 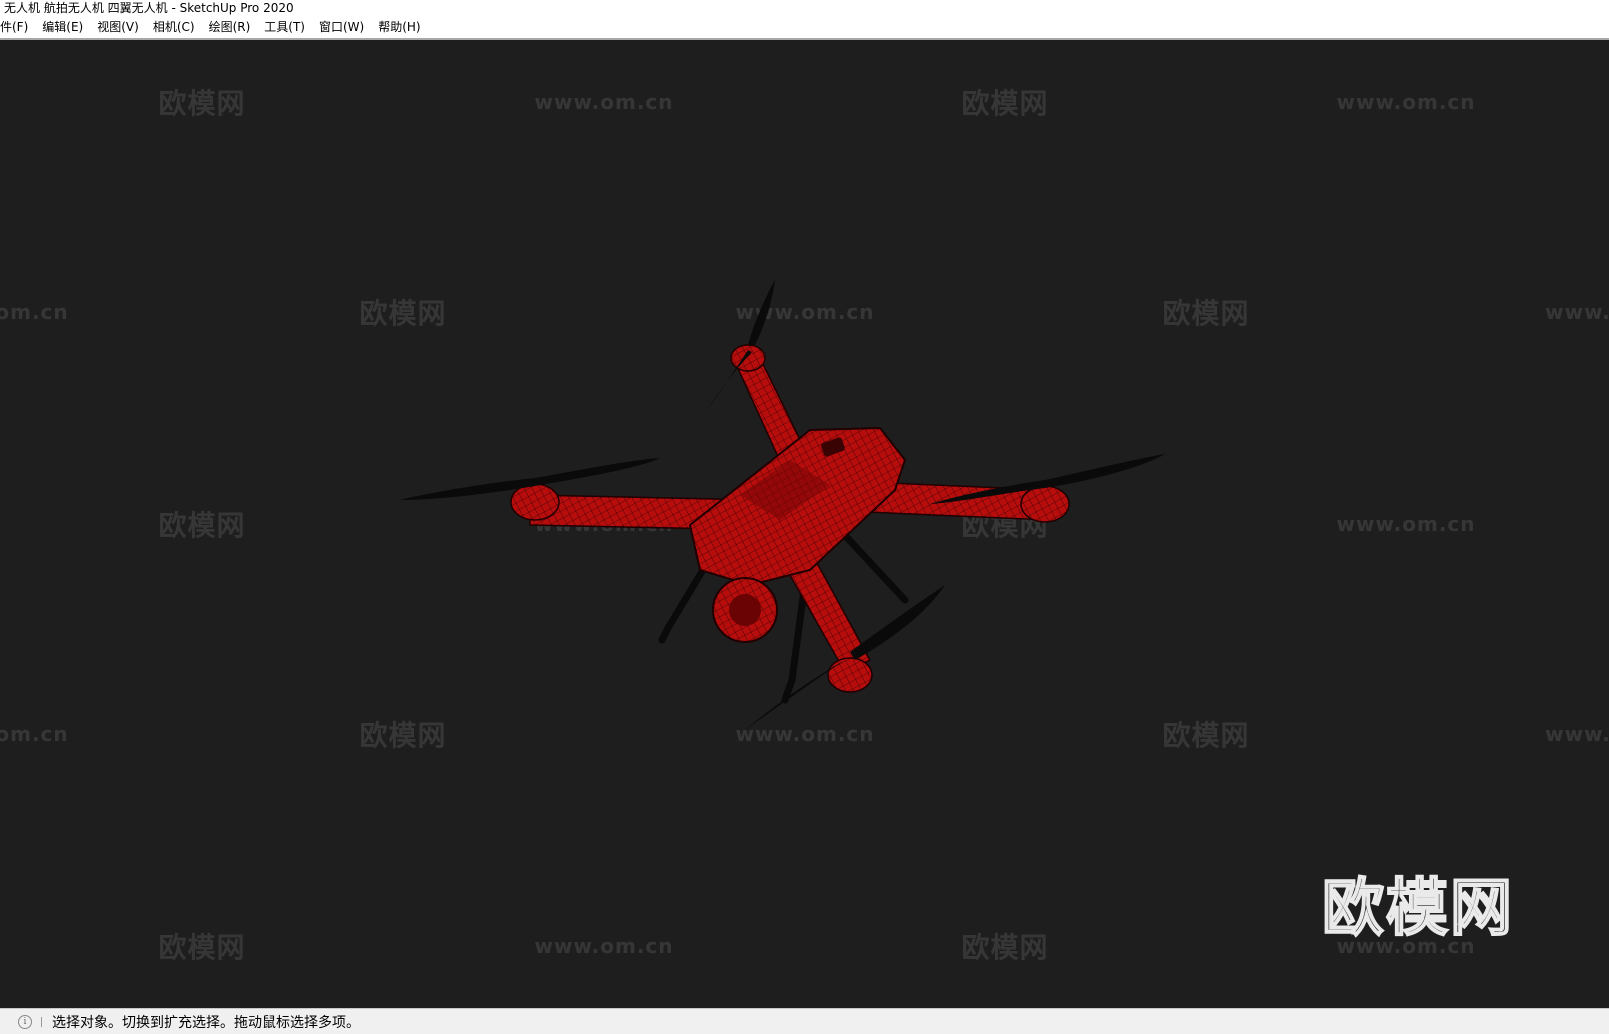 What do you see at coordinates (118, 27) in the screenshot?
I see `menu-view: 视图(V)` at bounding box center [118, 27].